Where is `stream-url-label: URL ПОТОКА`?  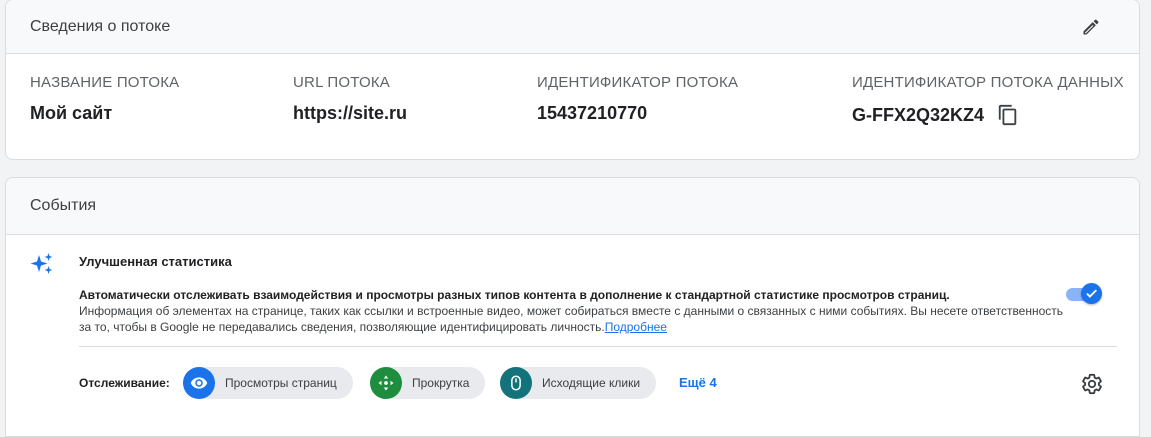 stream-url-label: URL ПОТОКА is located at coordinates (341, 82).